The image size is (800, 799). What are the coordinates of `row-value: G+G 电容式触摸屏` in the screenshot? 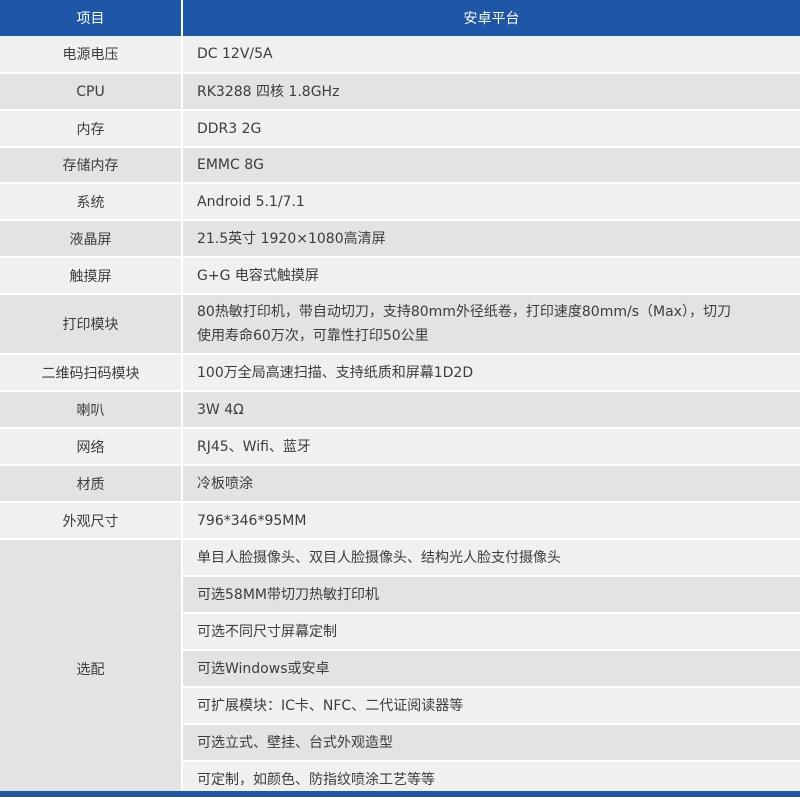 It's located at (491, 276).